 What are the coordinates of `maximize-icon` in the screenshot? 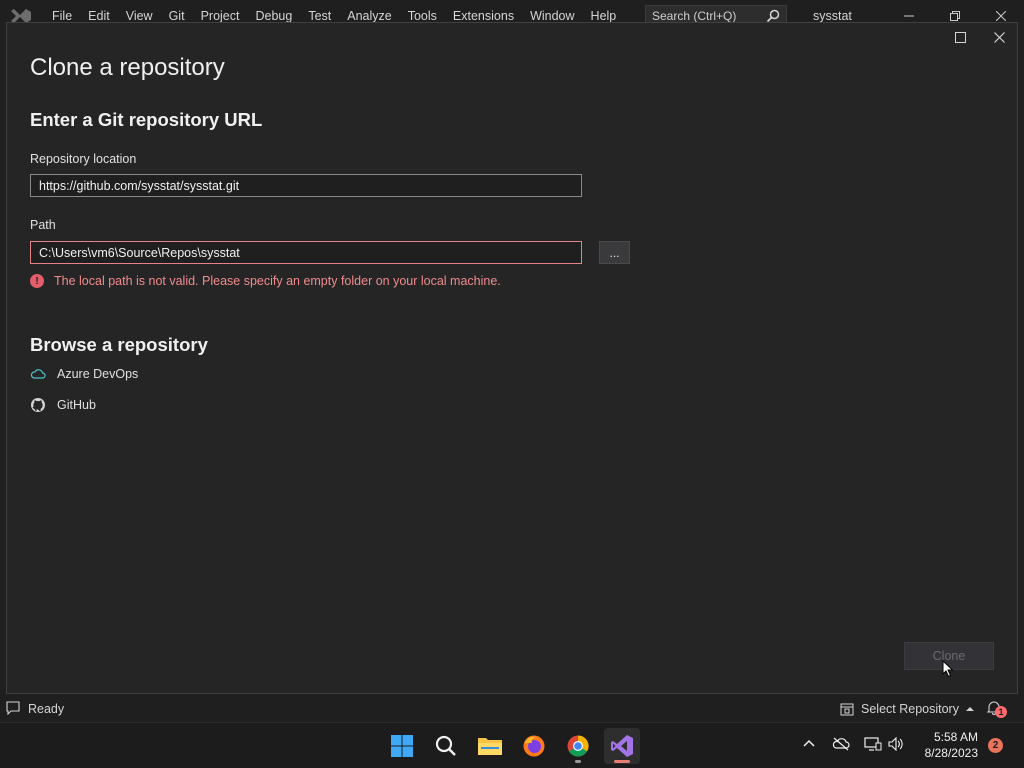 It's located at (960, 37).